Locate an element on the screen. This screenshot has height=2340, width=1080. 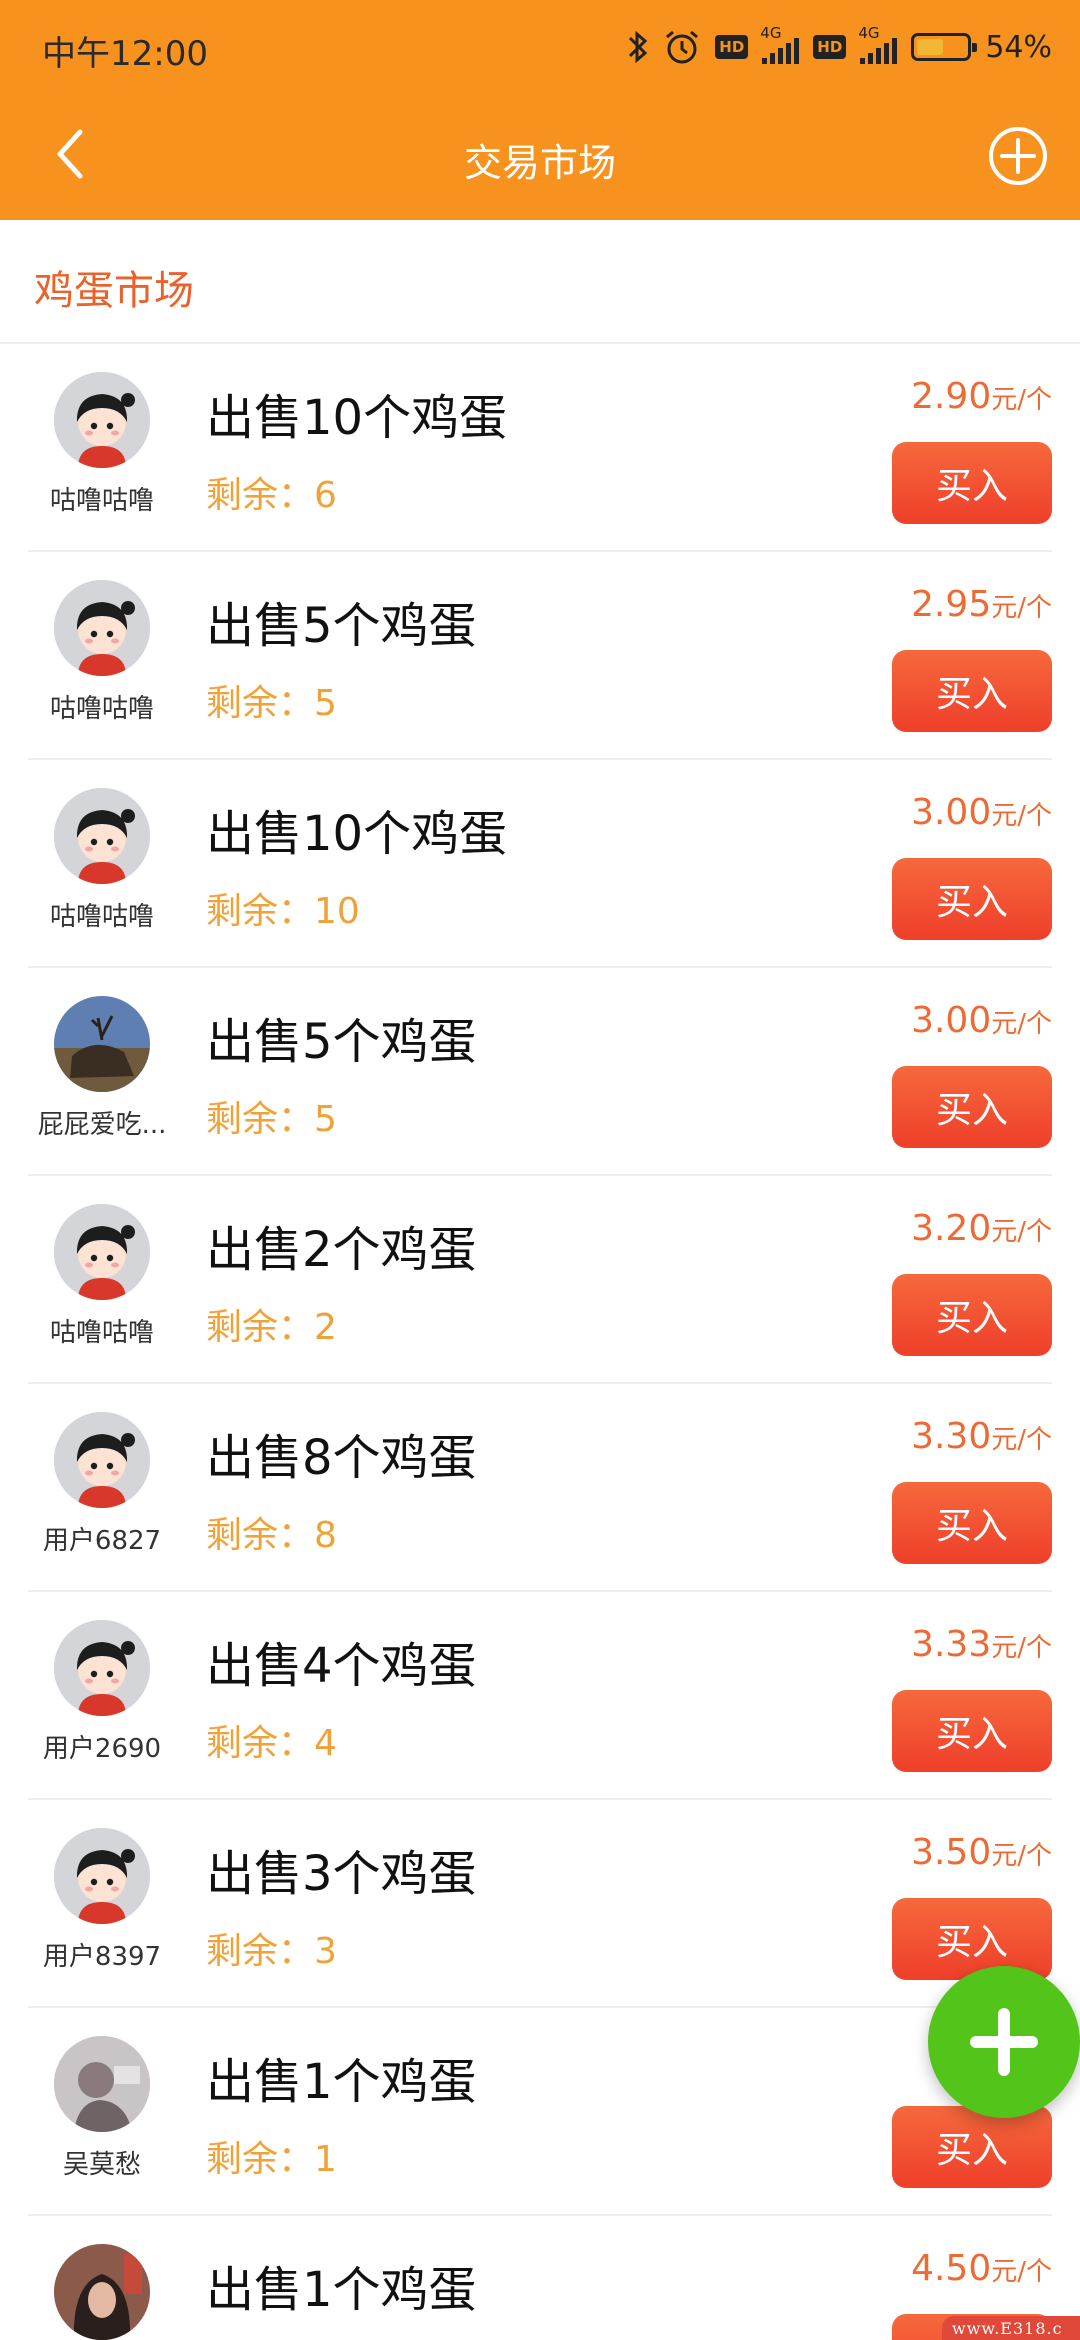
price: 2.95元/个 is located at coordinates (981, 604).